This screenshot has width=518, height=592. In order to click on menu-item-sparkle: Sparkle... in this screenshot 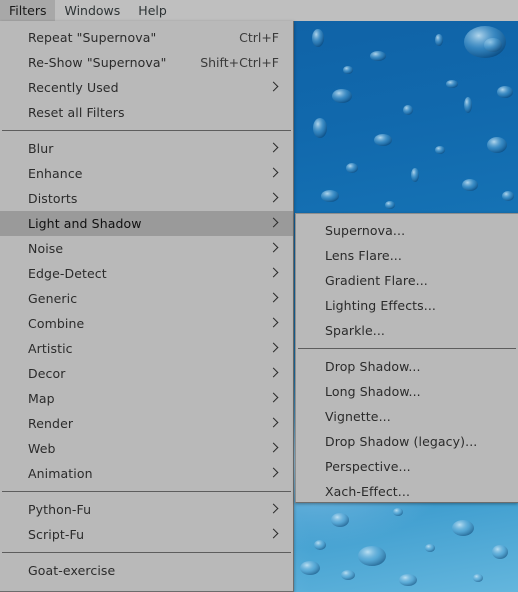, I will do `click(407, 330)`.